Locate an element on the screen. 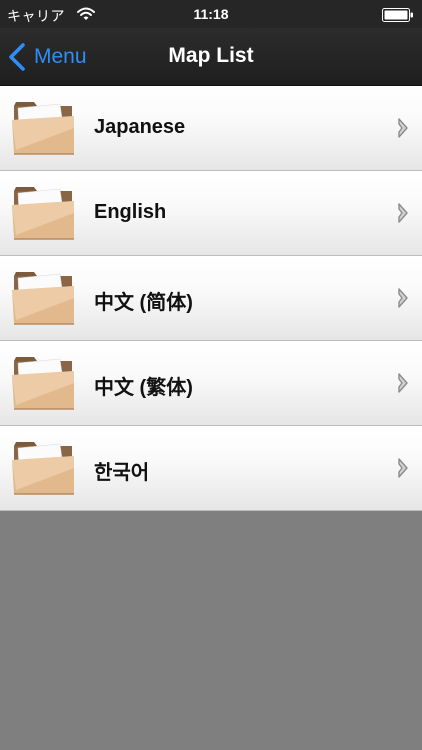  list-item-chinese-simplified: 中文 (简体) is located at coordinates (211, 298).